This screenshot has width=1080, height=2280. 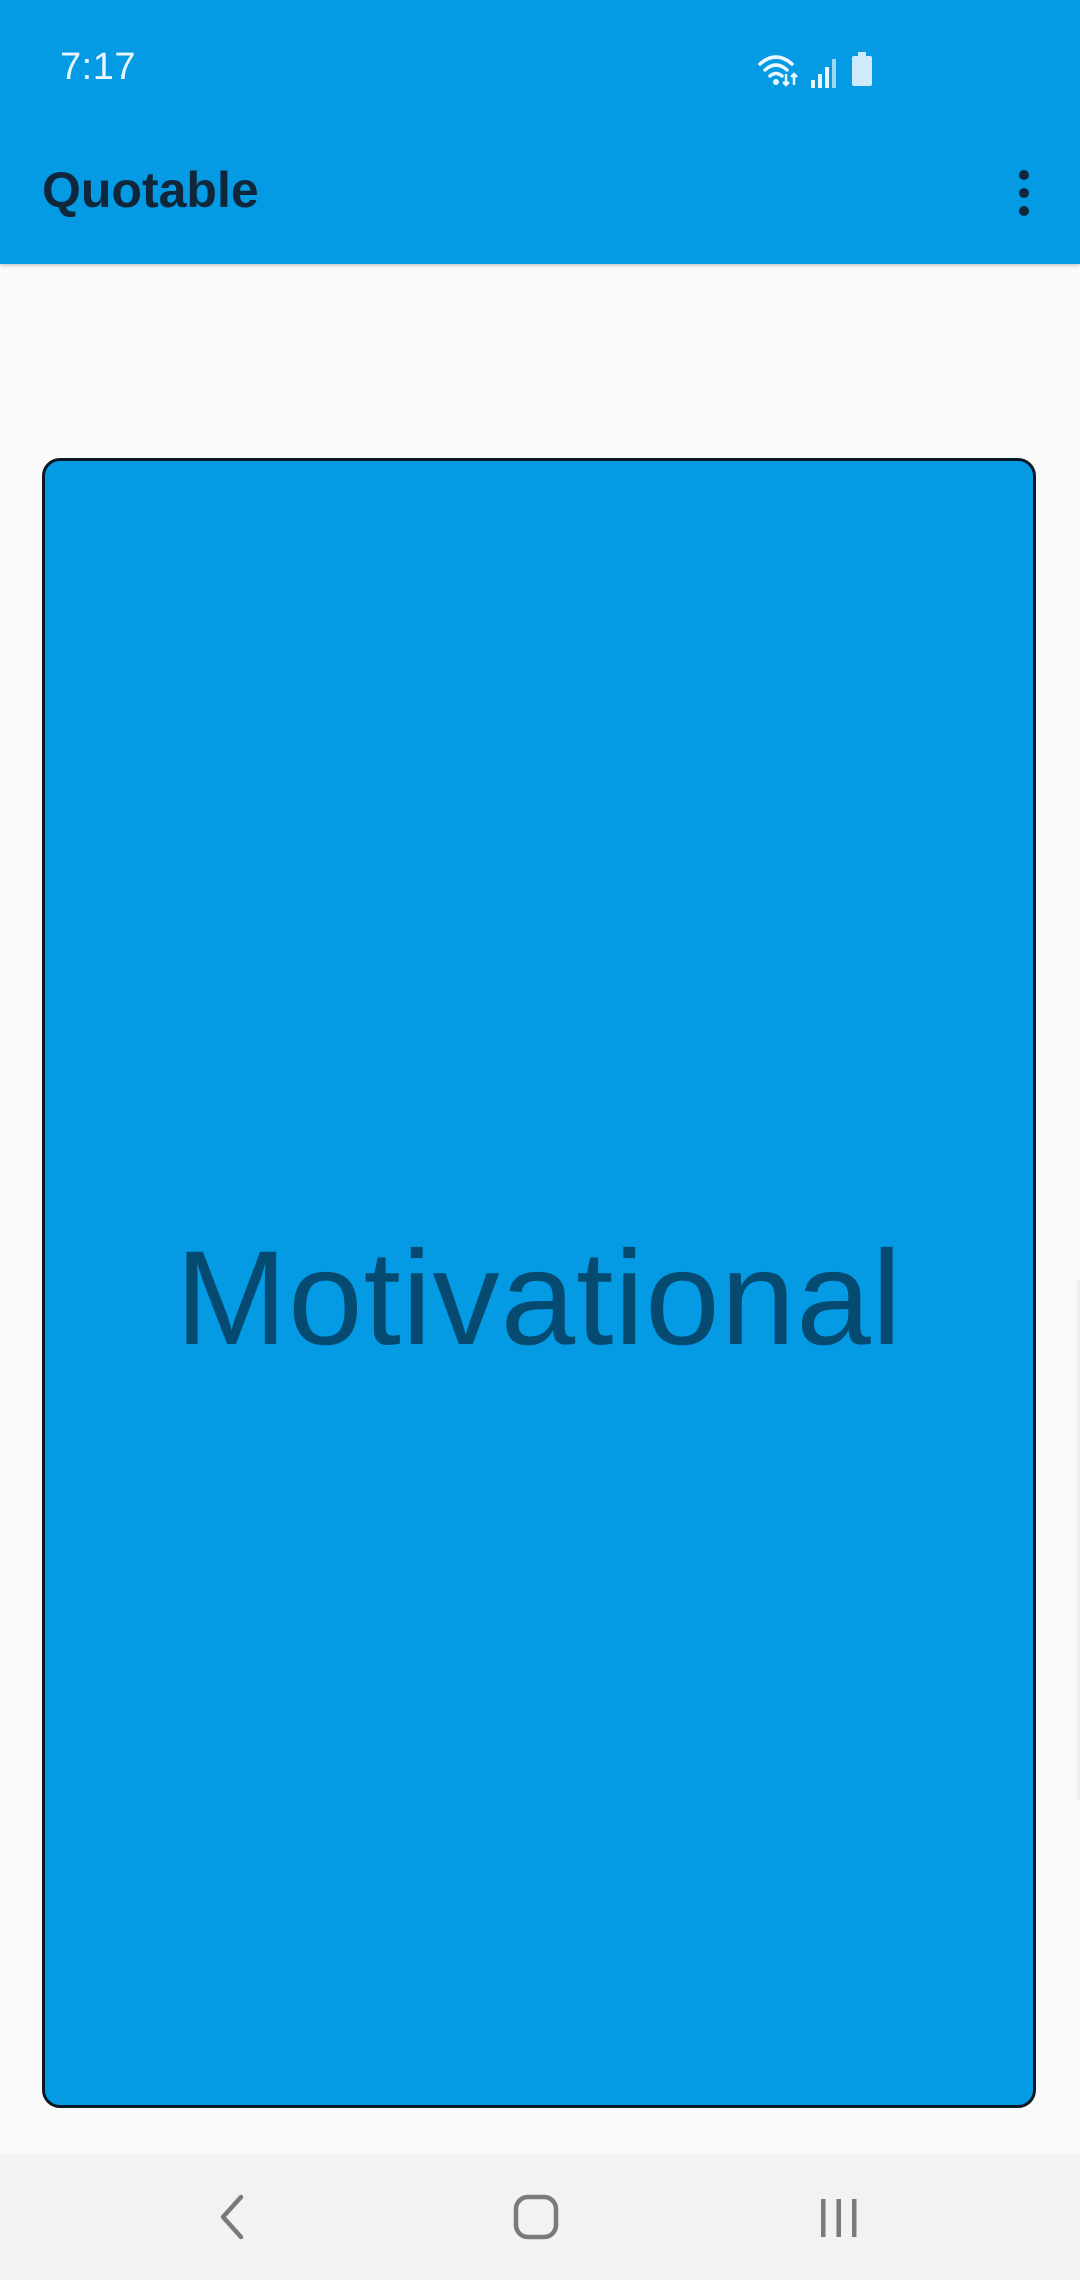 I want to click on app-bar: Quotable, so click(x=540, y=204).